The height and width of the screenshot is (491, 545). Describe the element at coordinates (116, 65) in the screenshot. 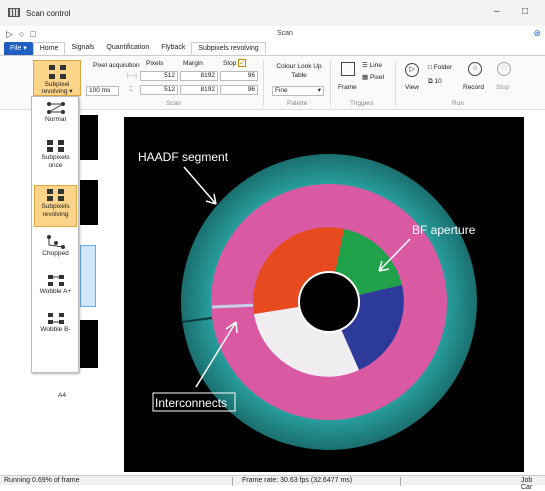

I see `pixel-acq-label: Pixel acquisition` at that location.